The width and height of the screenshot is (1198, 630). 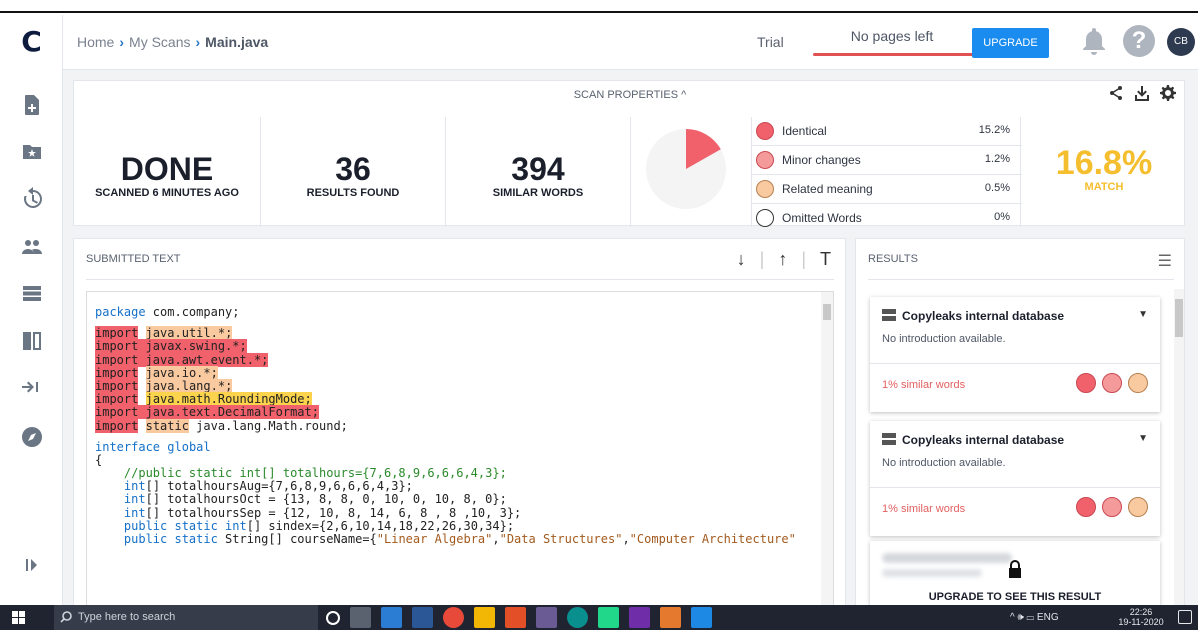 I want to click on gear-icon, so click(x=1168, y=93).